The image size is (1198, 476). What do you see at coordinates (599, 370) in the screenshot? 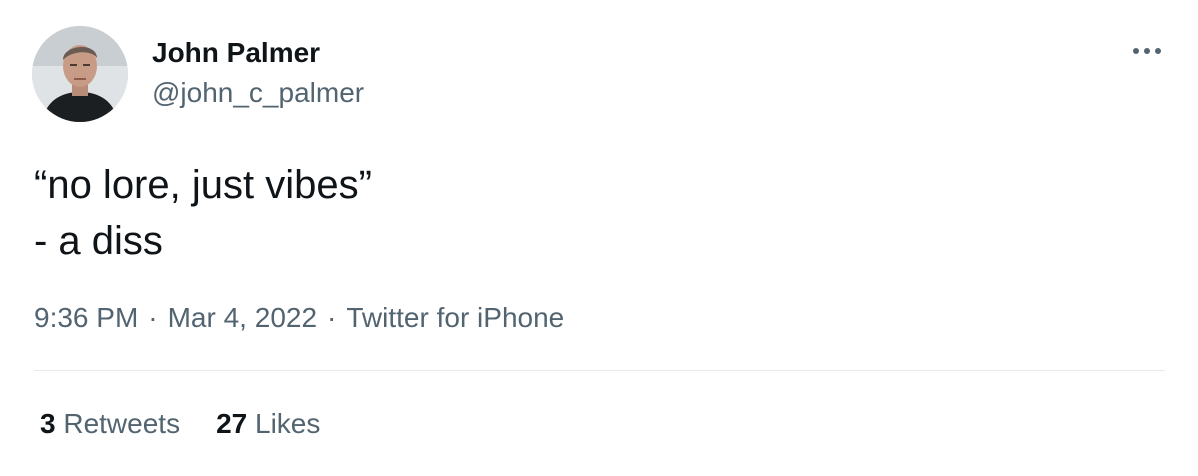
I see `divider` at bounding box center [599, 370].